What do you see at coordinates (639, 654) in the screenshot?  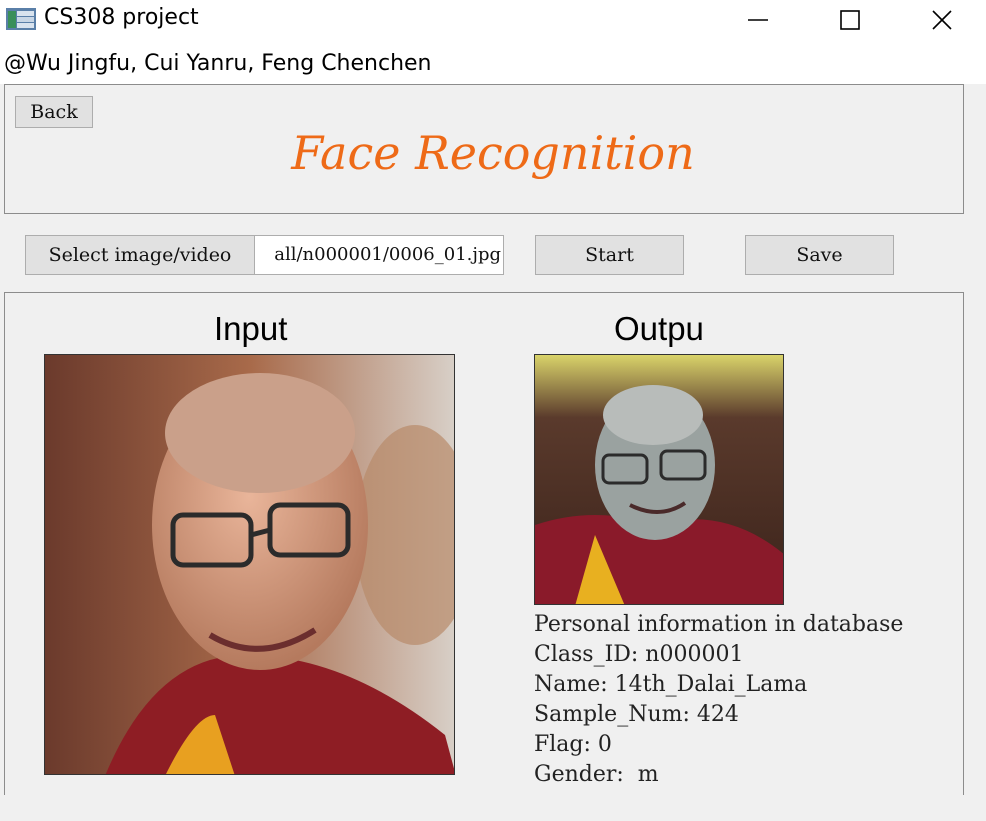 I see `info-class-id: Class_ID: n000001` at bounding box center [639, 654].